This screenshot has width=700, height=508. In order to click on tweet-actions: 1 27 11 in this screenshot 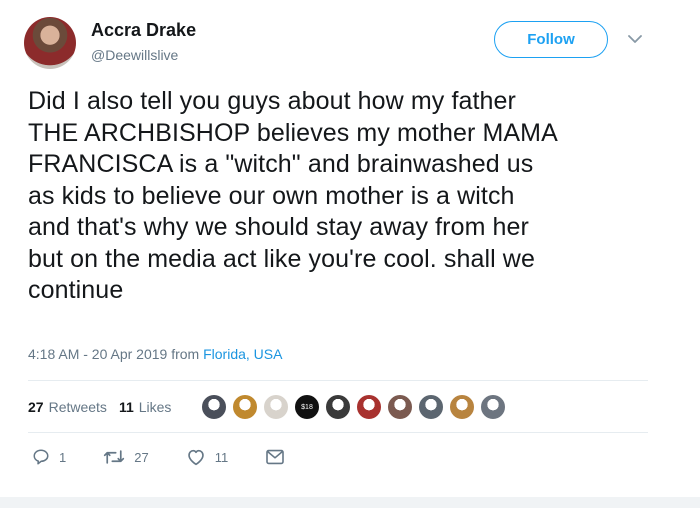, I will do `click(181, 457)`.